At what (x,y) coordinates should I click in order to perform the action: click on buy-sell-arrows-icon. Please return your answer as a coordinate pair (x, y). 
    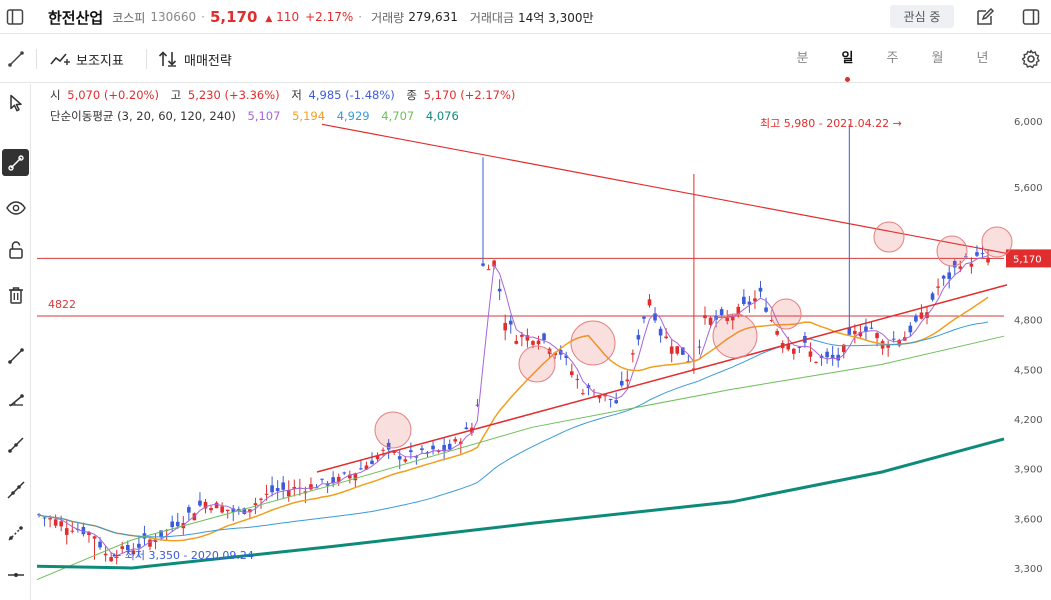
    Looking at the image, I should click on (167, 59).